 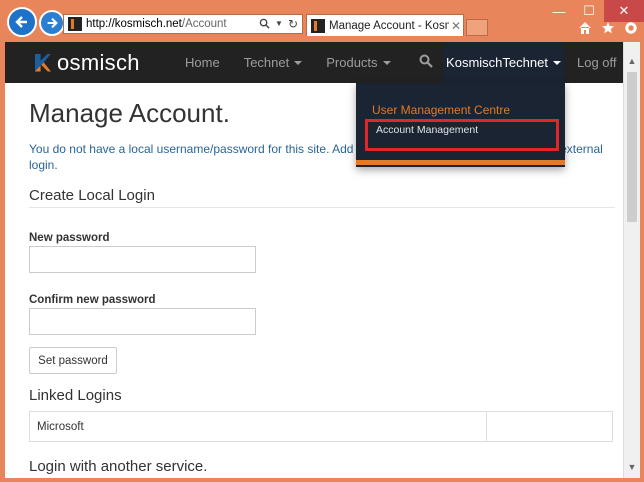 What do you see at coordinates (632, 147) in the screenshot?
I see `scroll-thumb` at bounding box center [632, 147].